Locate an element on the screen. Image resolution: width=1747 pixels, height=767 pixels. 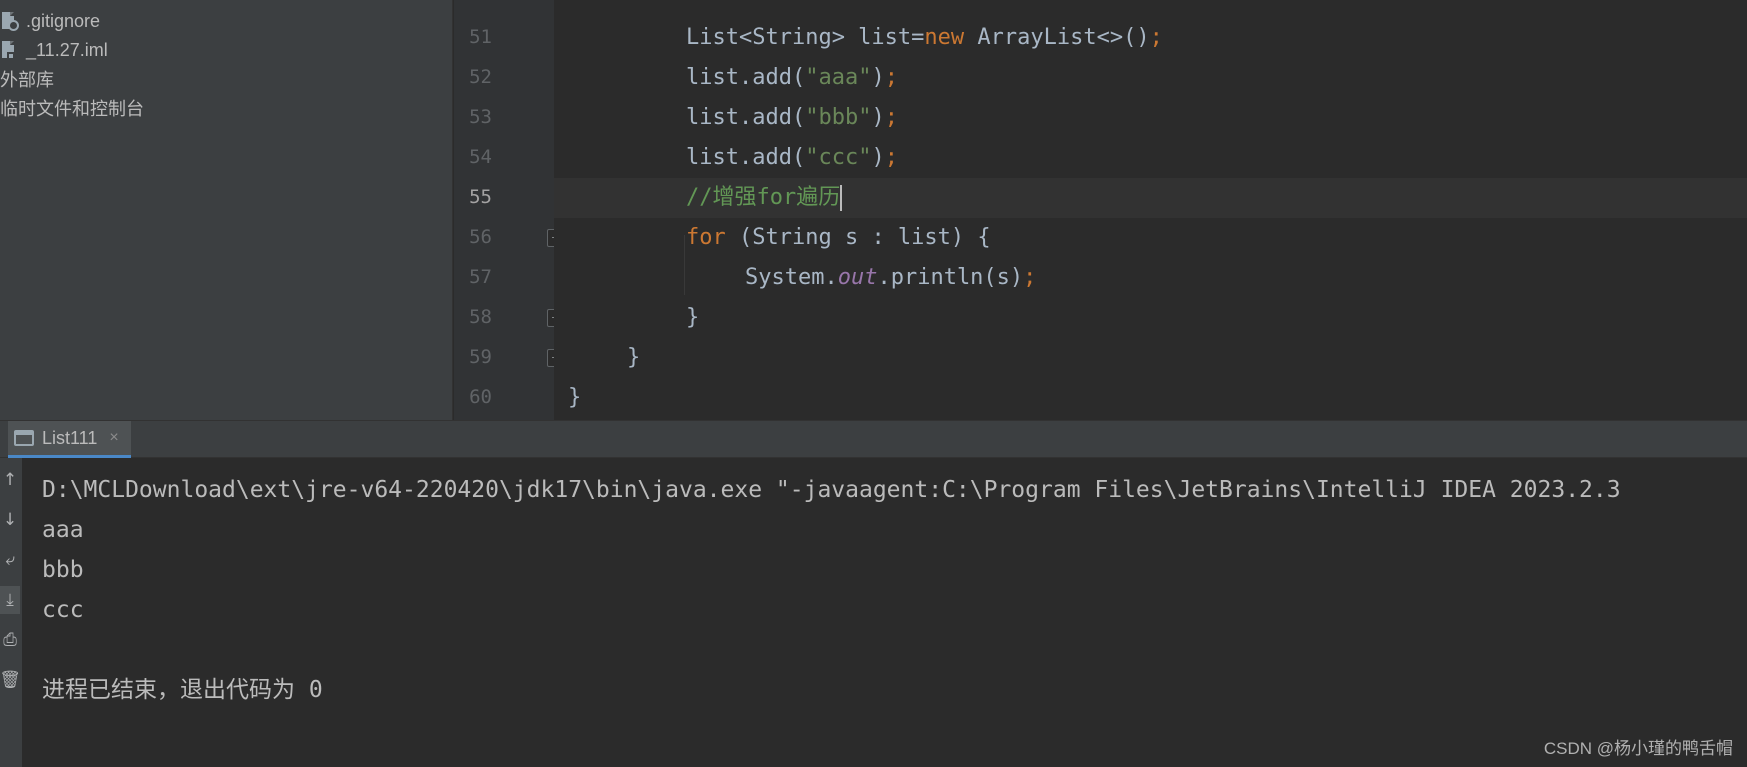
console-line: aaa is located at coordinates (63, 530).